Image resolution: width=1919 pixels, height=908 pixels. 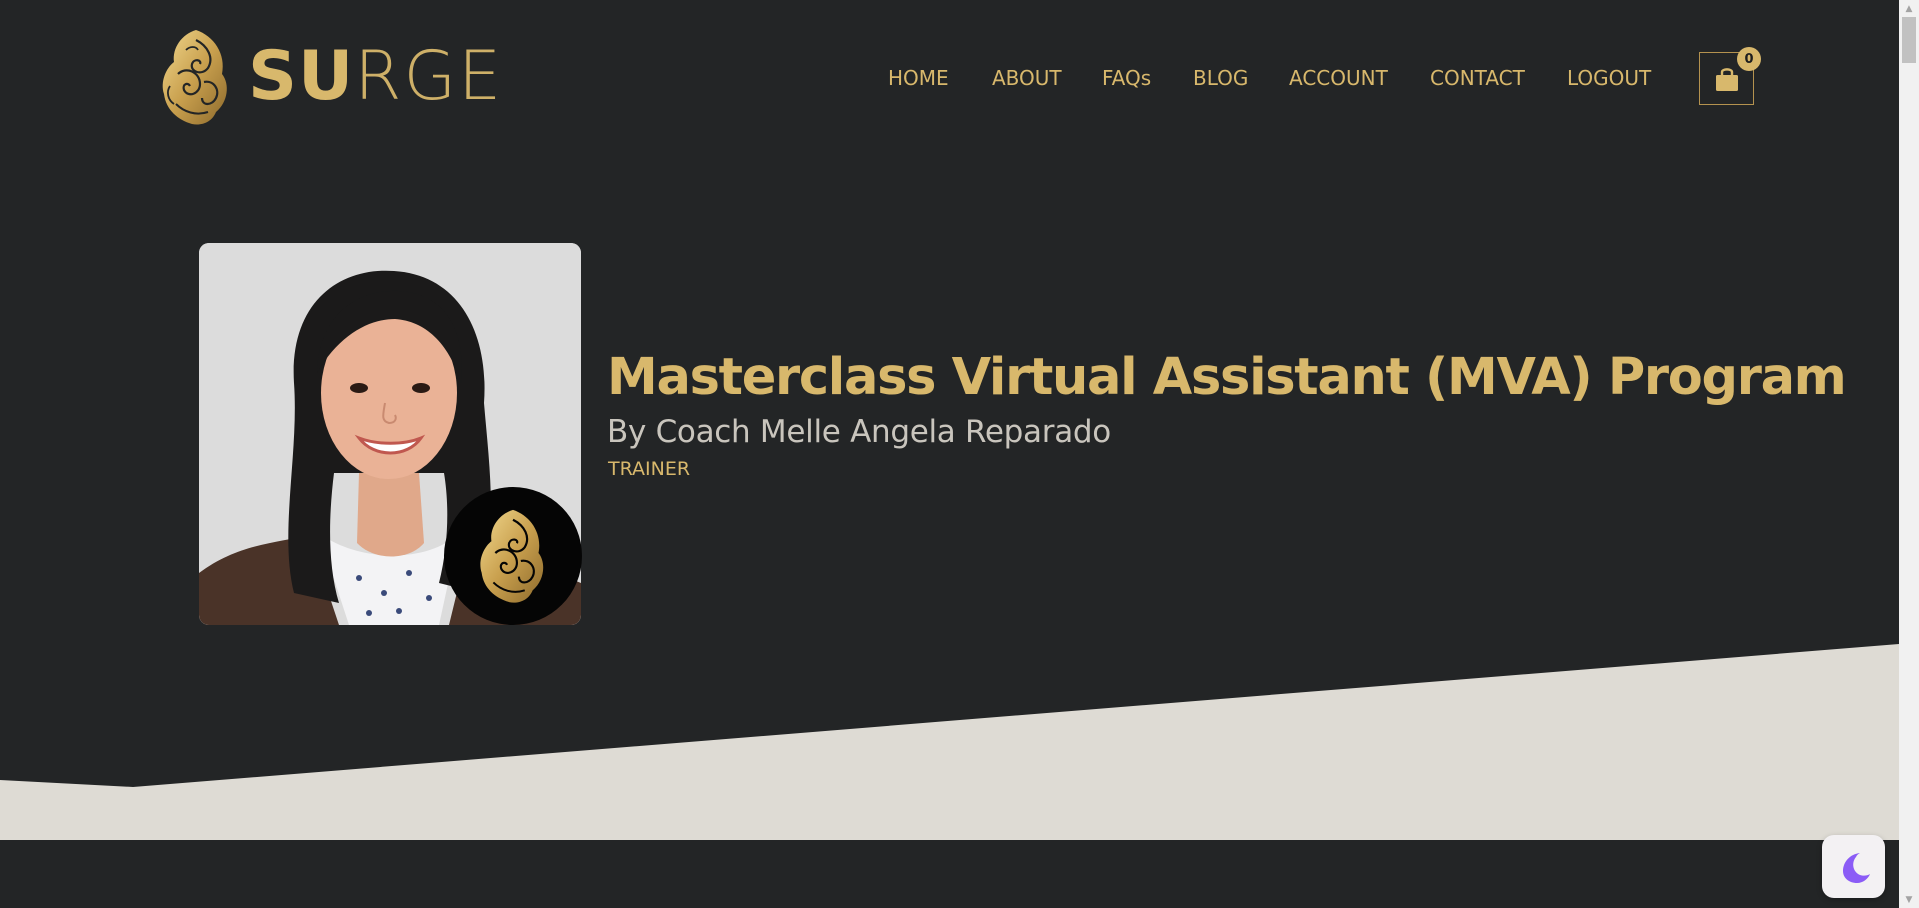 I want to click on coach-byline: By Coach Melle Angela Reparado, so click(x=859, y=432).